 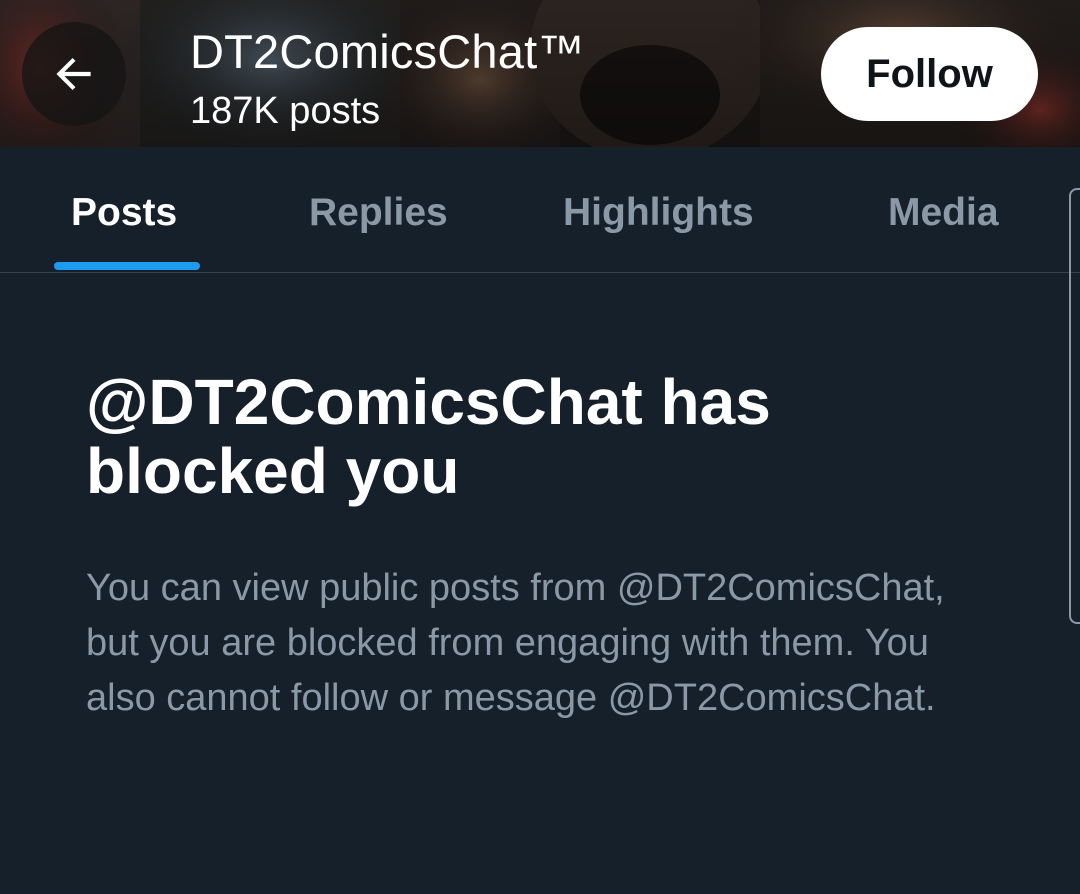 I want to click on back-button, so click(x=74, y=74).